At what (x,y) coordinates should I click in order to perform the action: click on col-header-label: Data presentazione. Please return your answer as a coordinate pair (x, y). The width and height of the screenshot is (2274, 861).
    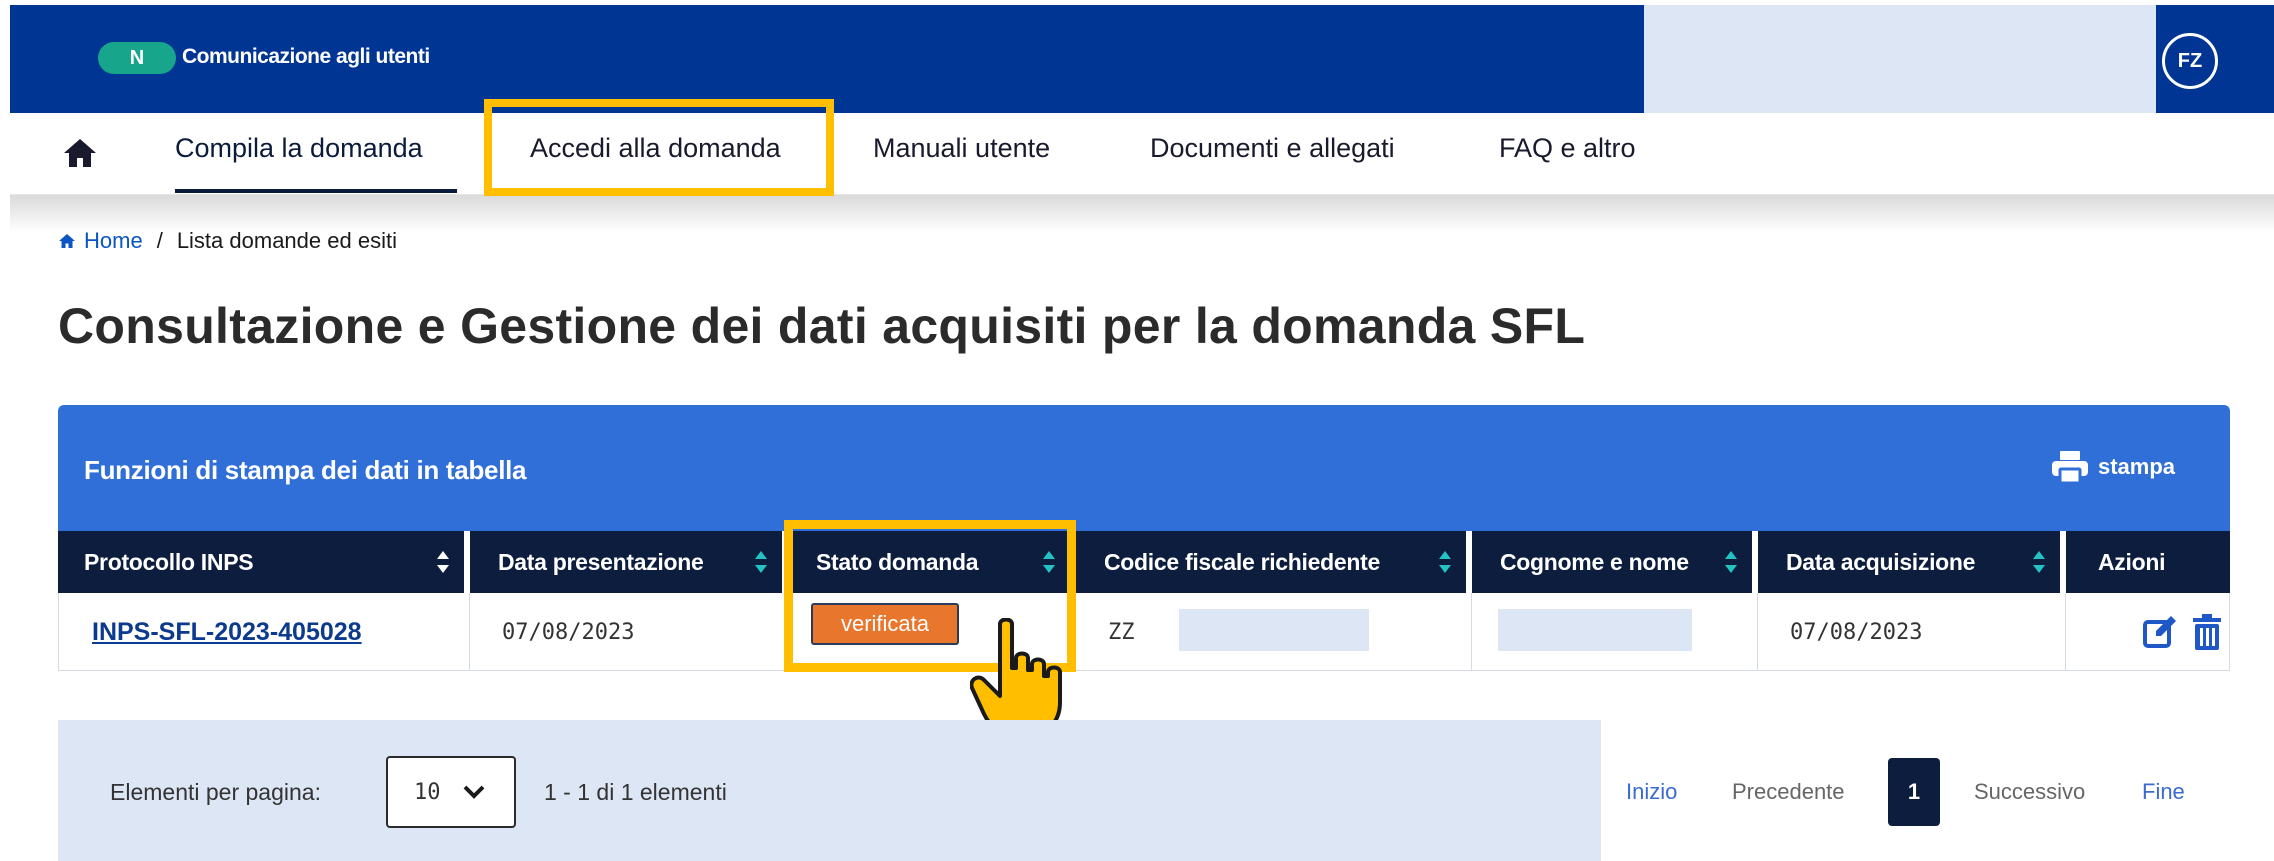
    Looking at the image, I should click on (601, 561).